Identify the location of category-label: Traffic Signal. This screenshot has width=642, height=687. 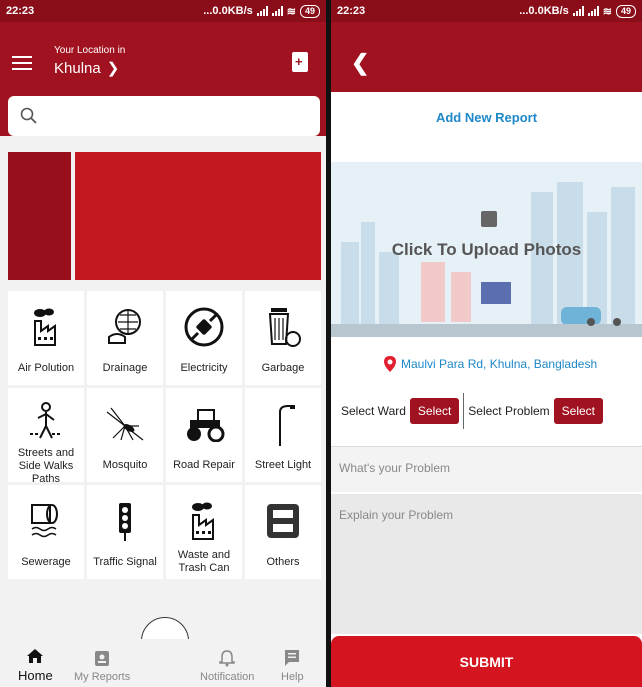
(125, 561).